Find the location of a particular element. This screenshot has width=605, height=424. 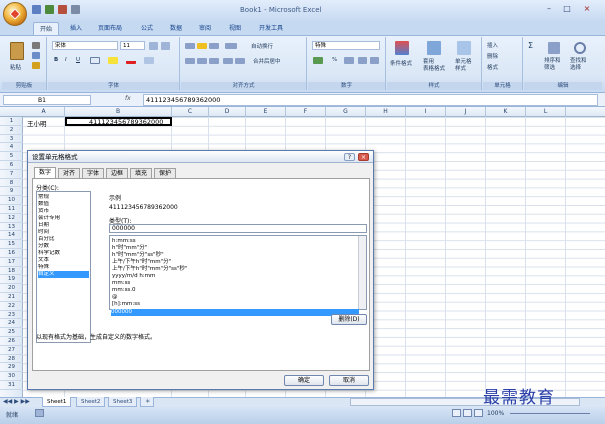

column-header: J is located at coordinates (466, 112).